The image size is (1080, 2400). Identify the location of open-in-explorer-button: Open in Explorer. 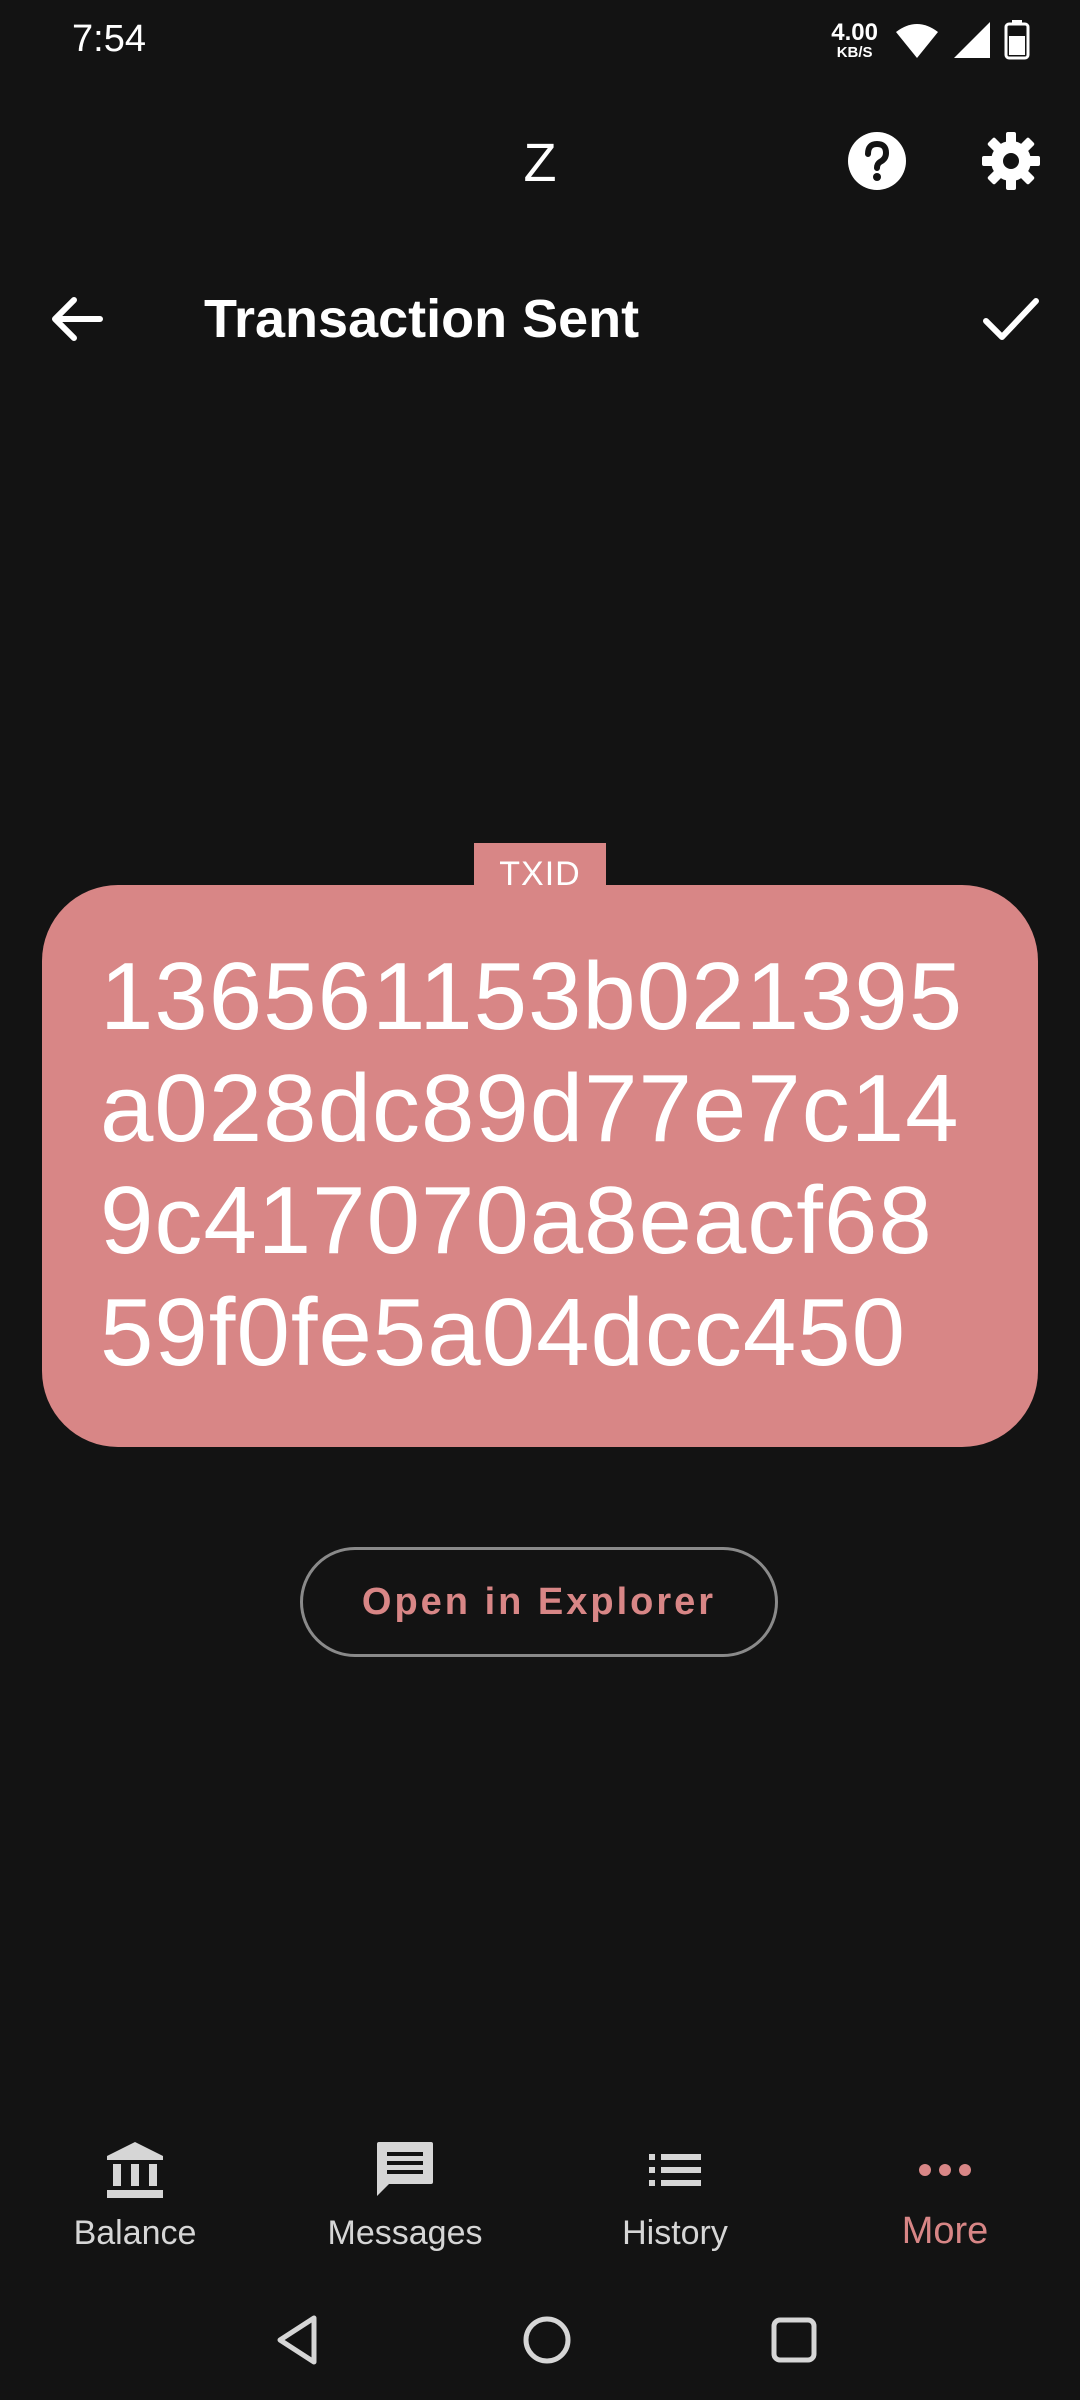
(539, 1602).